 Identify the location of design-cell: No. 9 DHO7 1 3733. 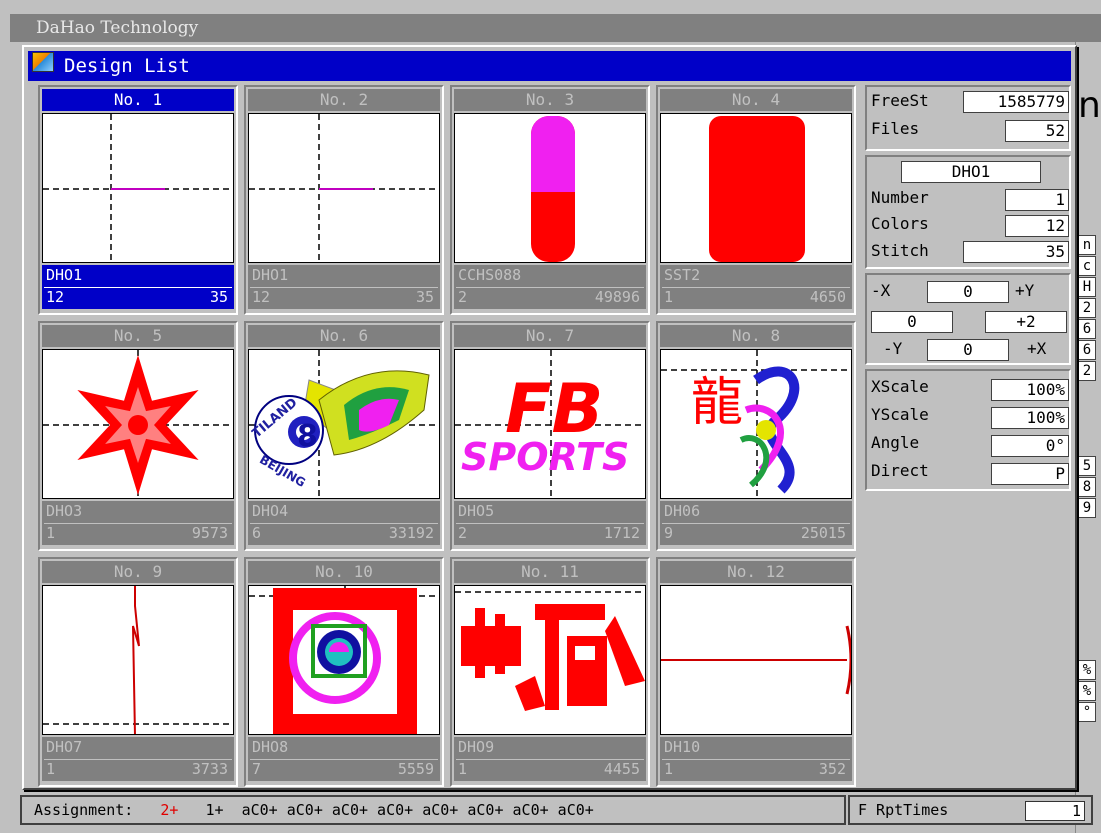
(138, 672).